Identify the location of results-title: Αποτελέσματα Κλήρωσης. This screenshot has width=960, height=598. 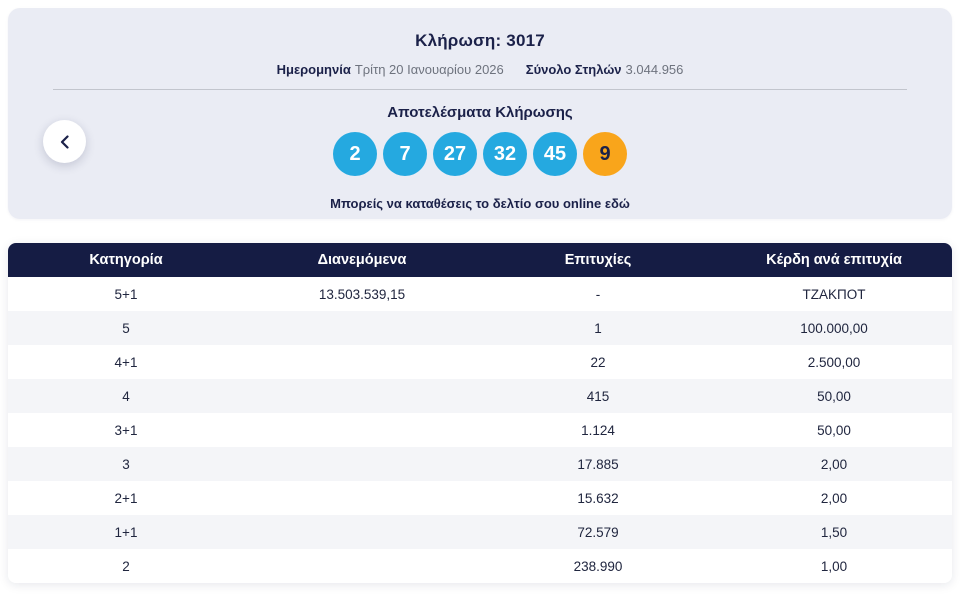
(480, 112).